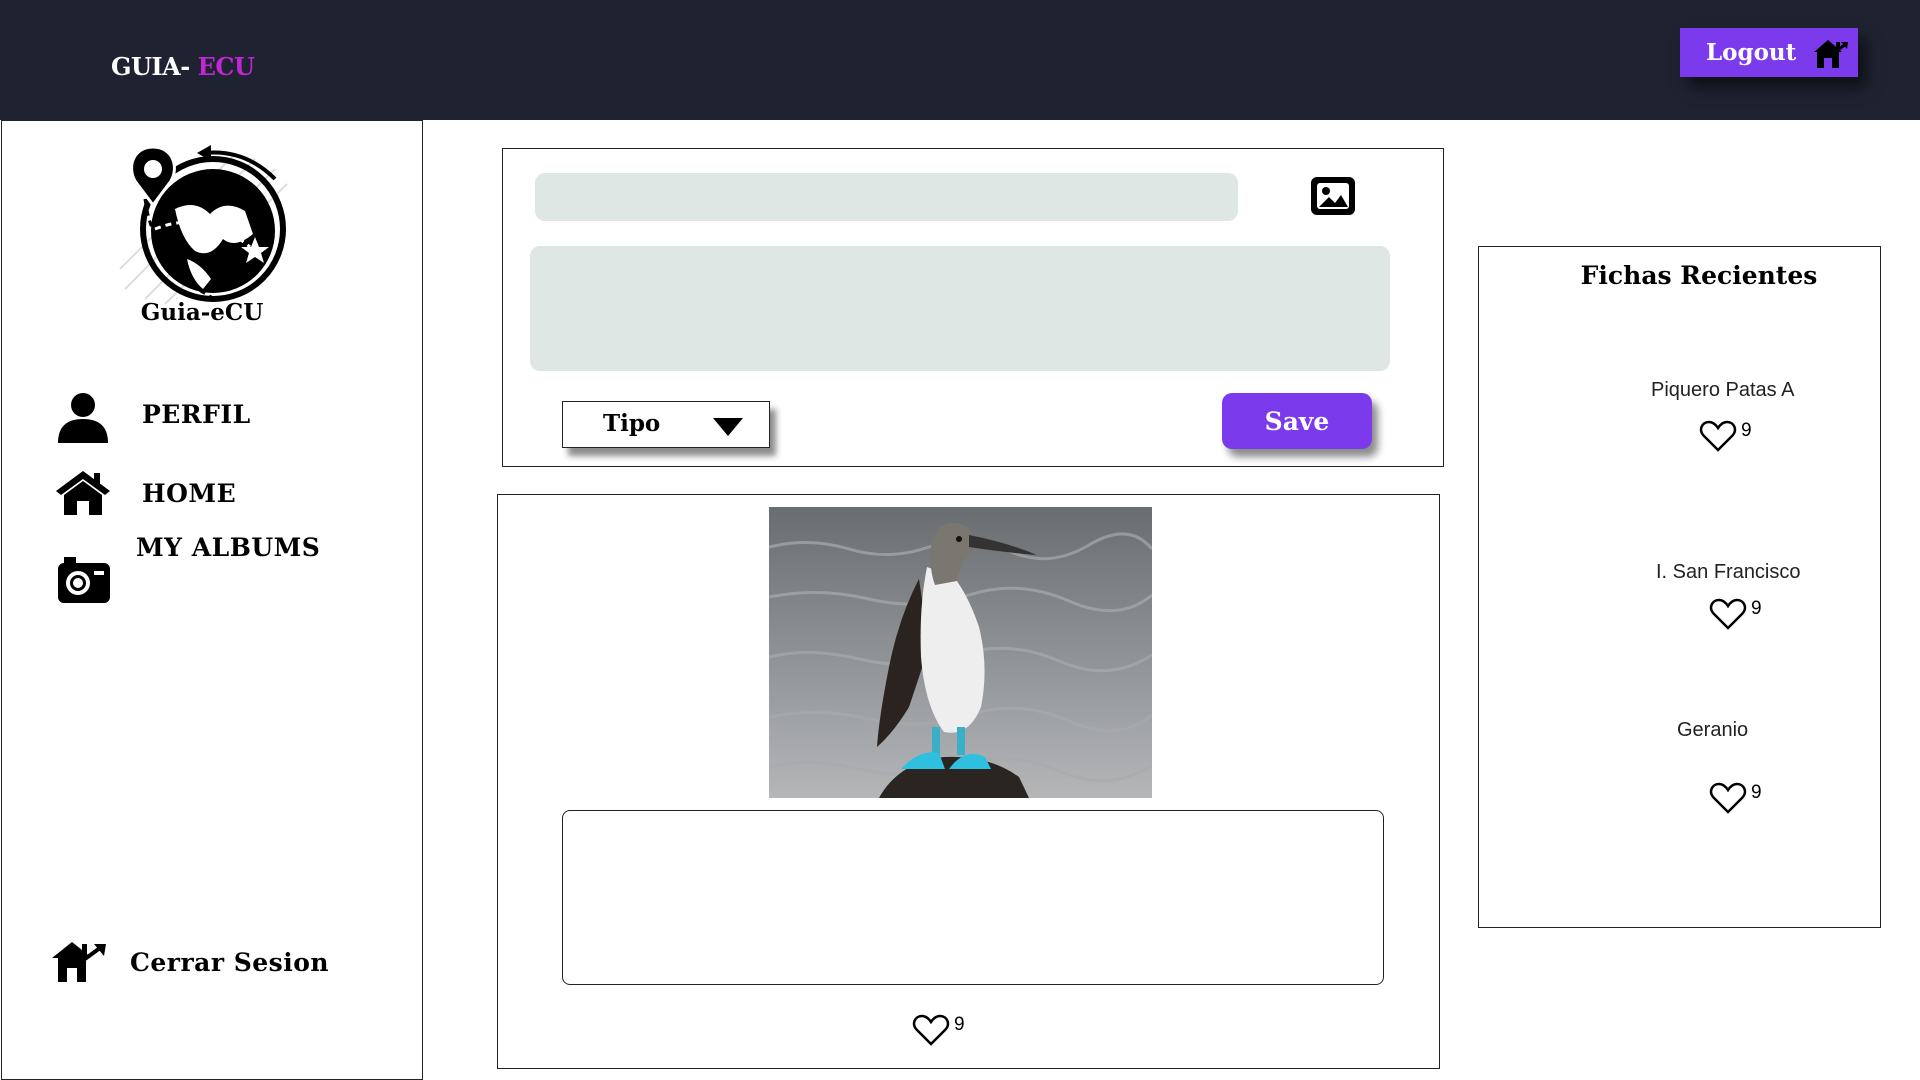 The width and height of the screenshot is (1920, 1080). I want to click on caret-down-icon, so click(728, 427).